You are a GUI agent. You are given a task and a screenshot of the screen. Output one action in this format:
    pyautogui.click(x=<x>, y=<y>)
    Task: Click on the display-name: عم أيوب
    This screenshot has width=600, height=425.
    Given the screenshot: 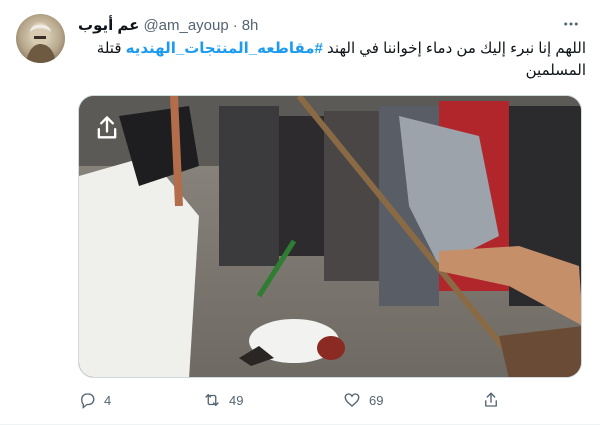 What is the action you would take?
    pyautogui.click(x=108, y=25)
    